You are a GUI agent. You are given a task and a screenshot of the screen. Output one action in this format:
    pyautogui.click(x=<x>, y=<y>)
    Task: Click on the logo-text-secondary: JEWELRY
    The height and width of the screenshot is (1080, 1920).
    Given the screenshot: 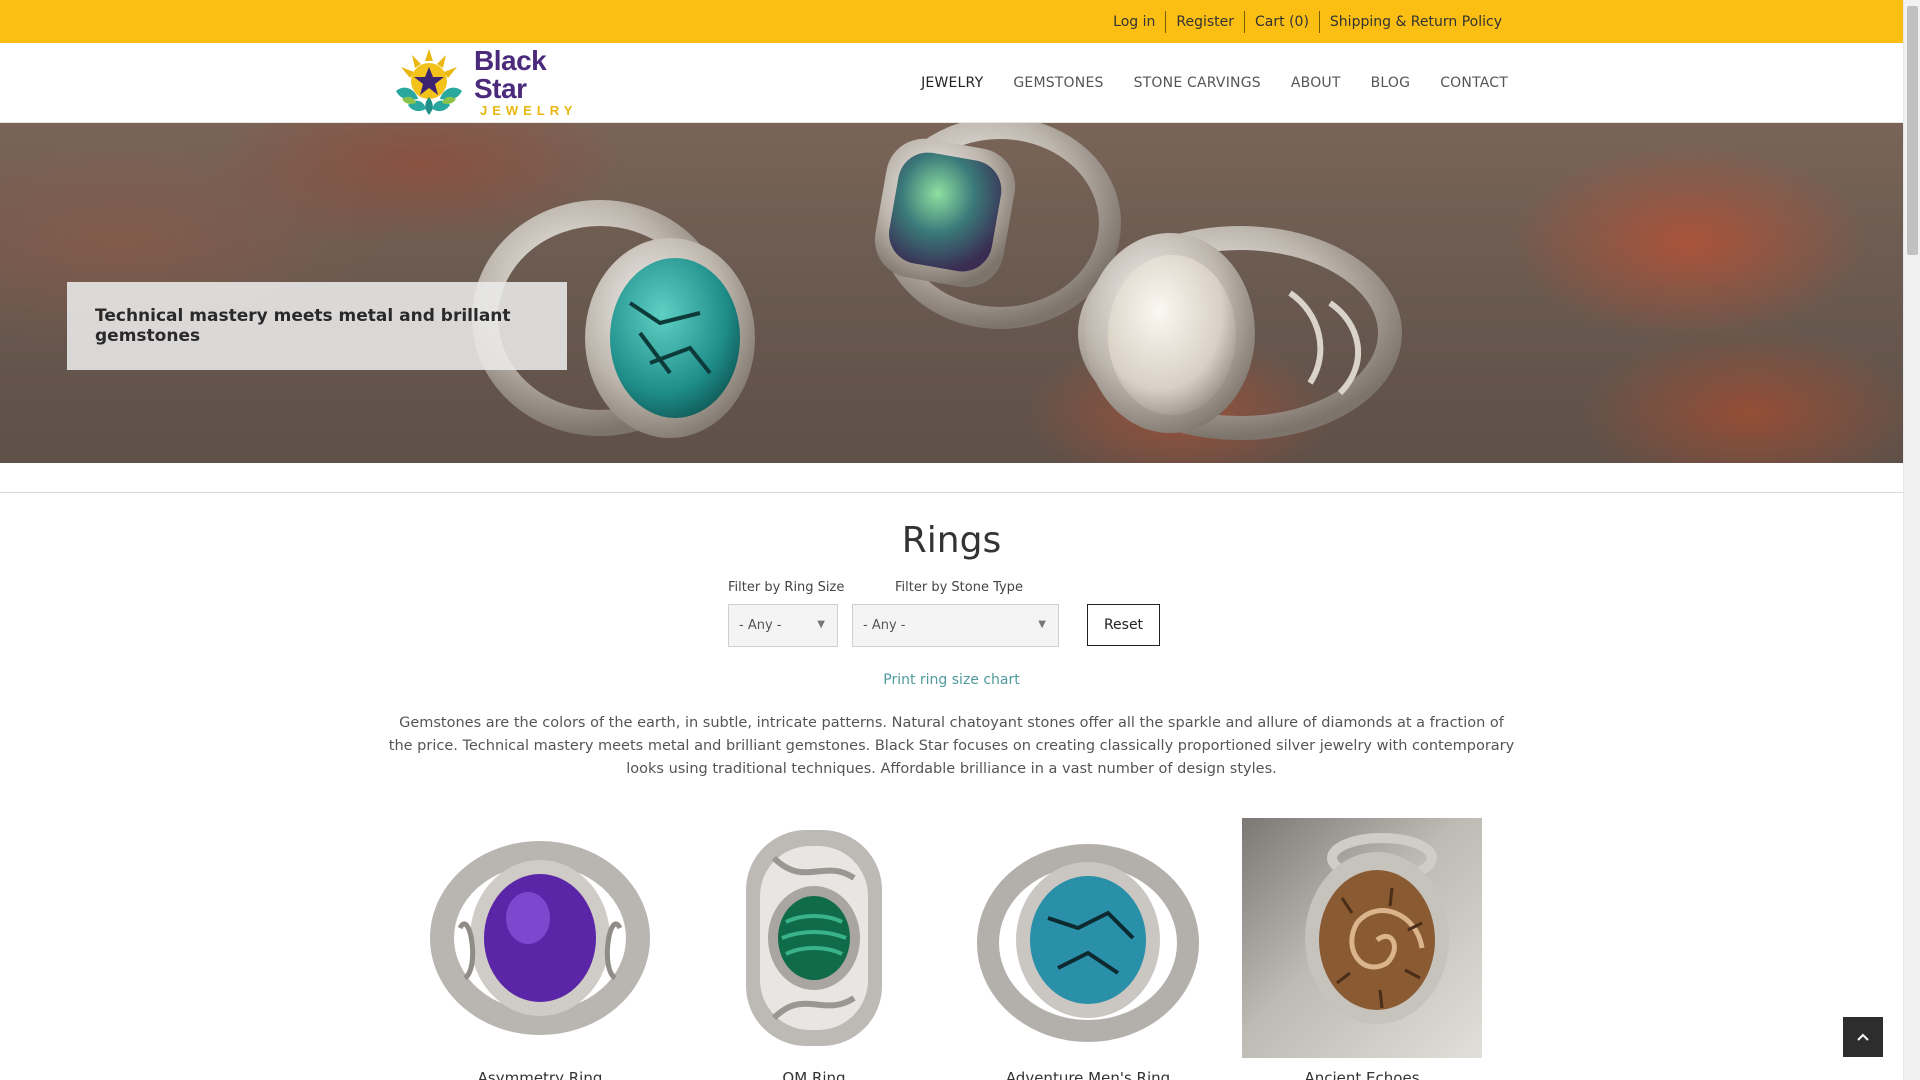 What is the action you would take?
    pyautogui.click(x=529, y=110)
    